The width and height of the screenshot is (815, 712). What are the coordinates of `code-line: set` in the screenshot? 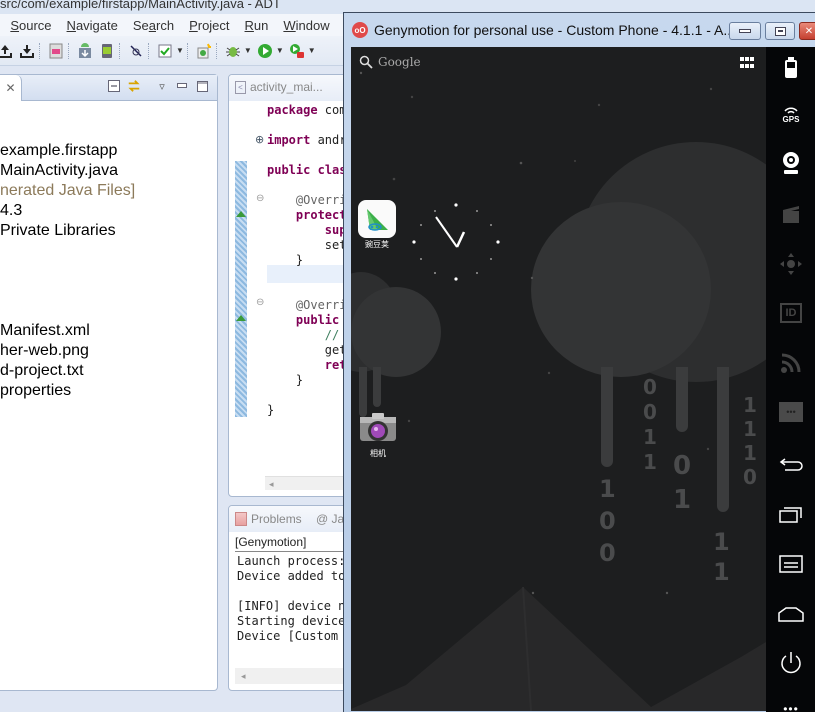 It's located at (307, 245).